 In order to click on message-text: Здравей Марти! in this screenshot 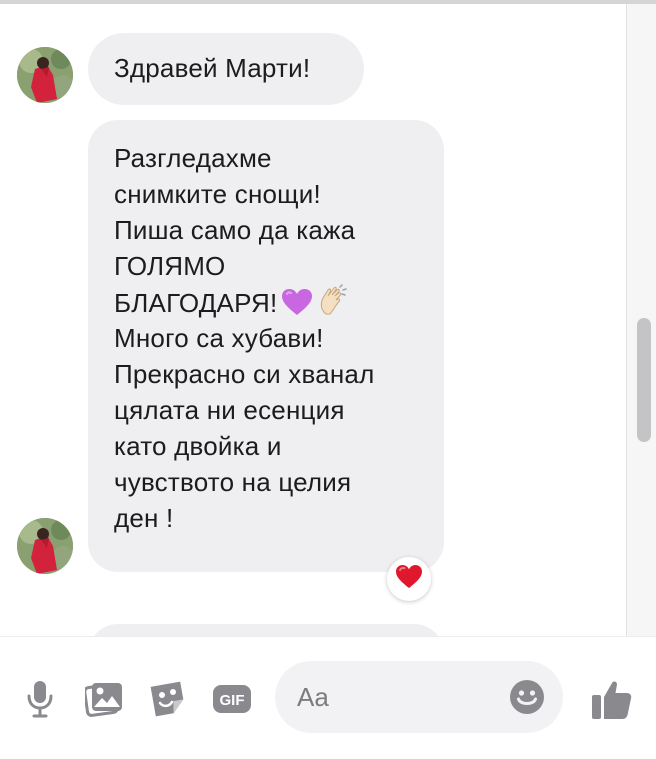, I will do `click(212, 68)`.